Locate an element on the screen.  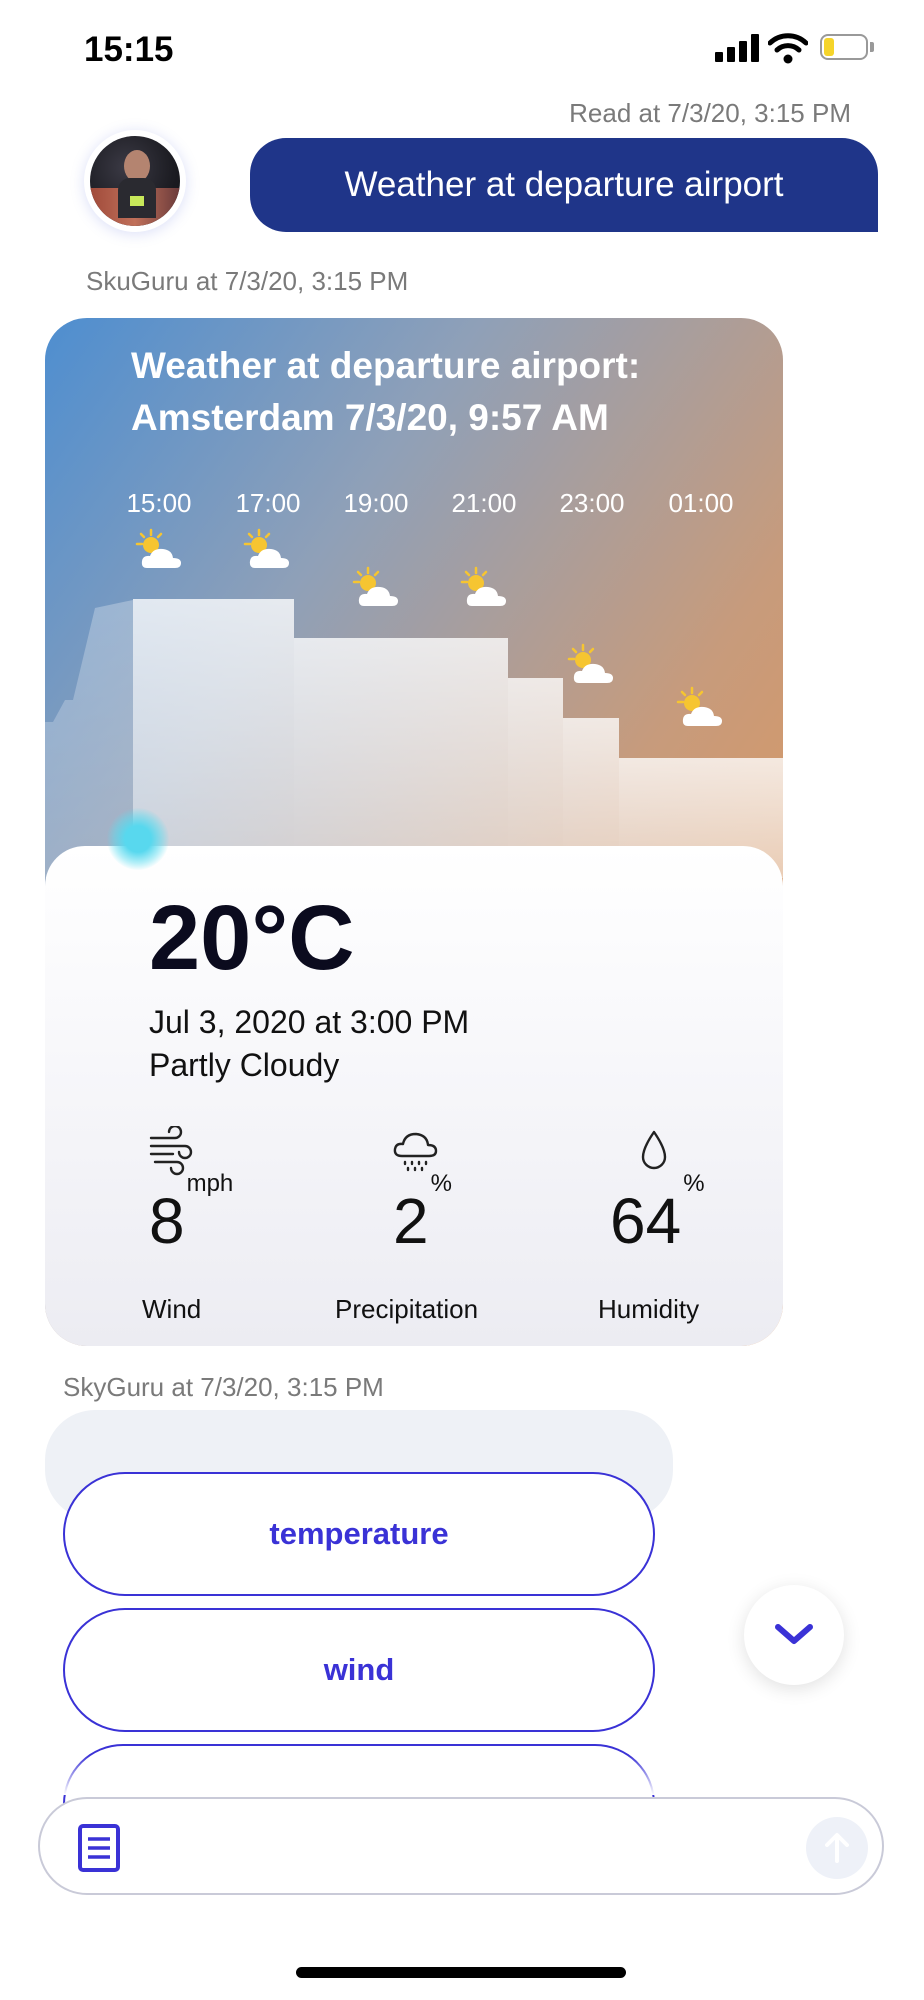
hour-label: 17:00 is located at coordinates (268, 503).